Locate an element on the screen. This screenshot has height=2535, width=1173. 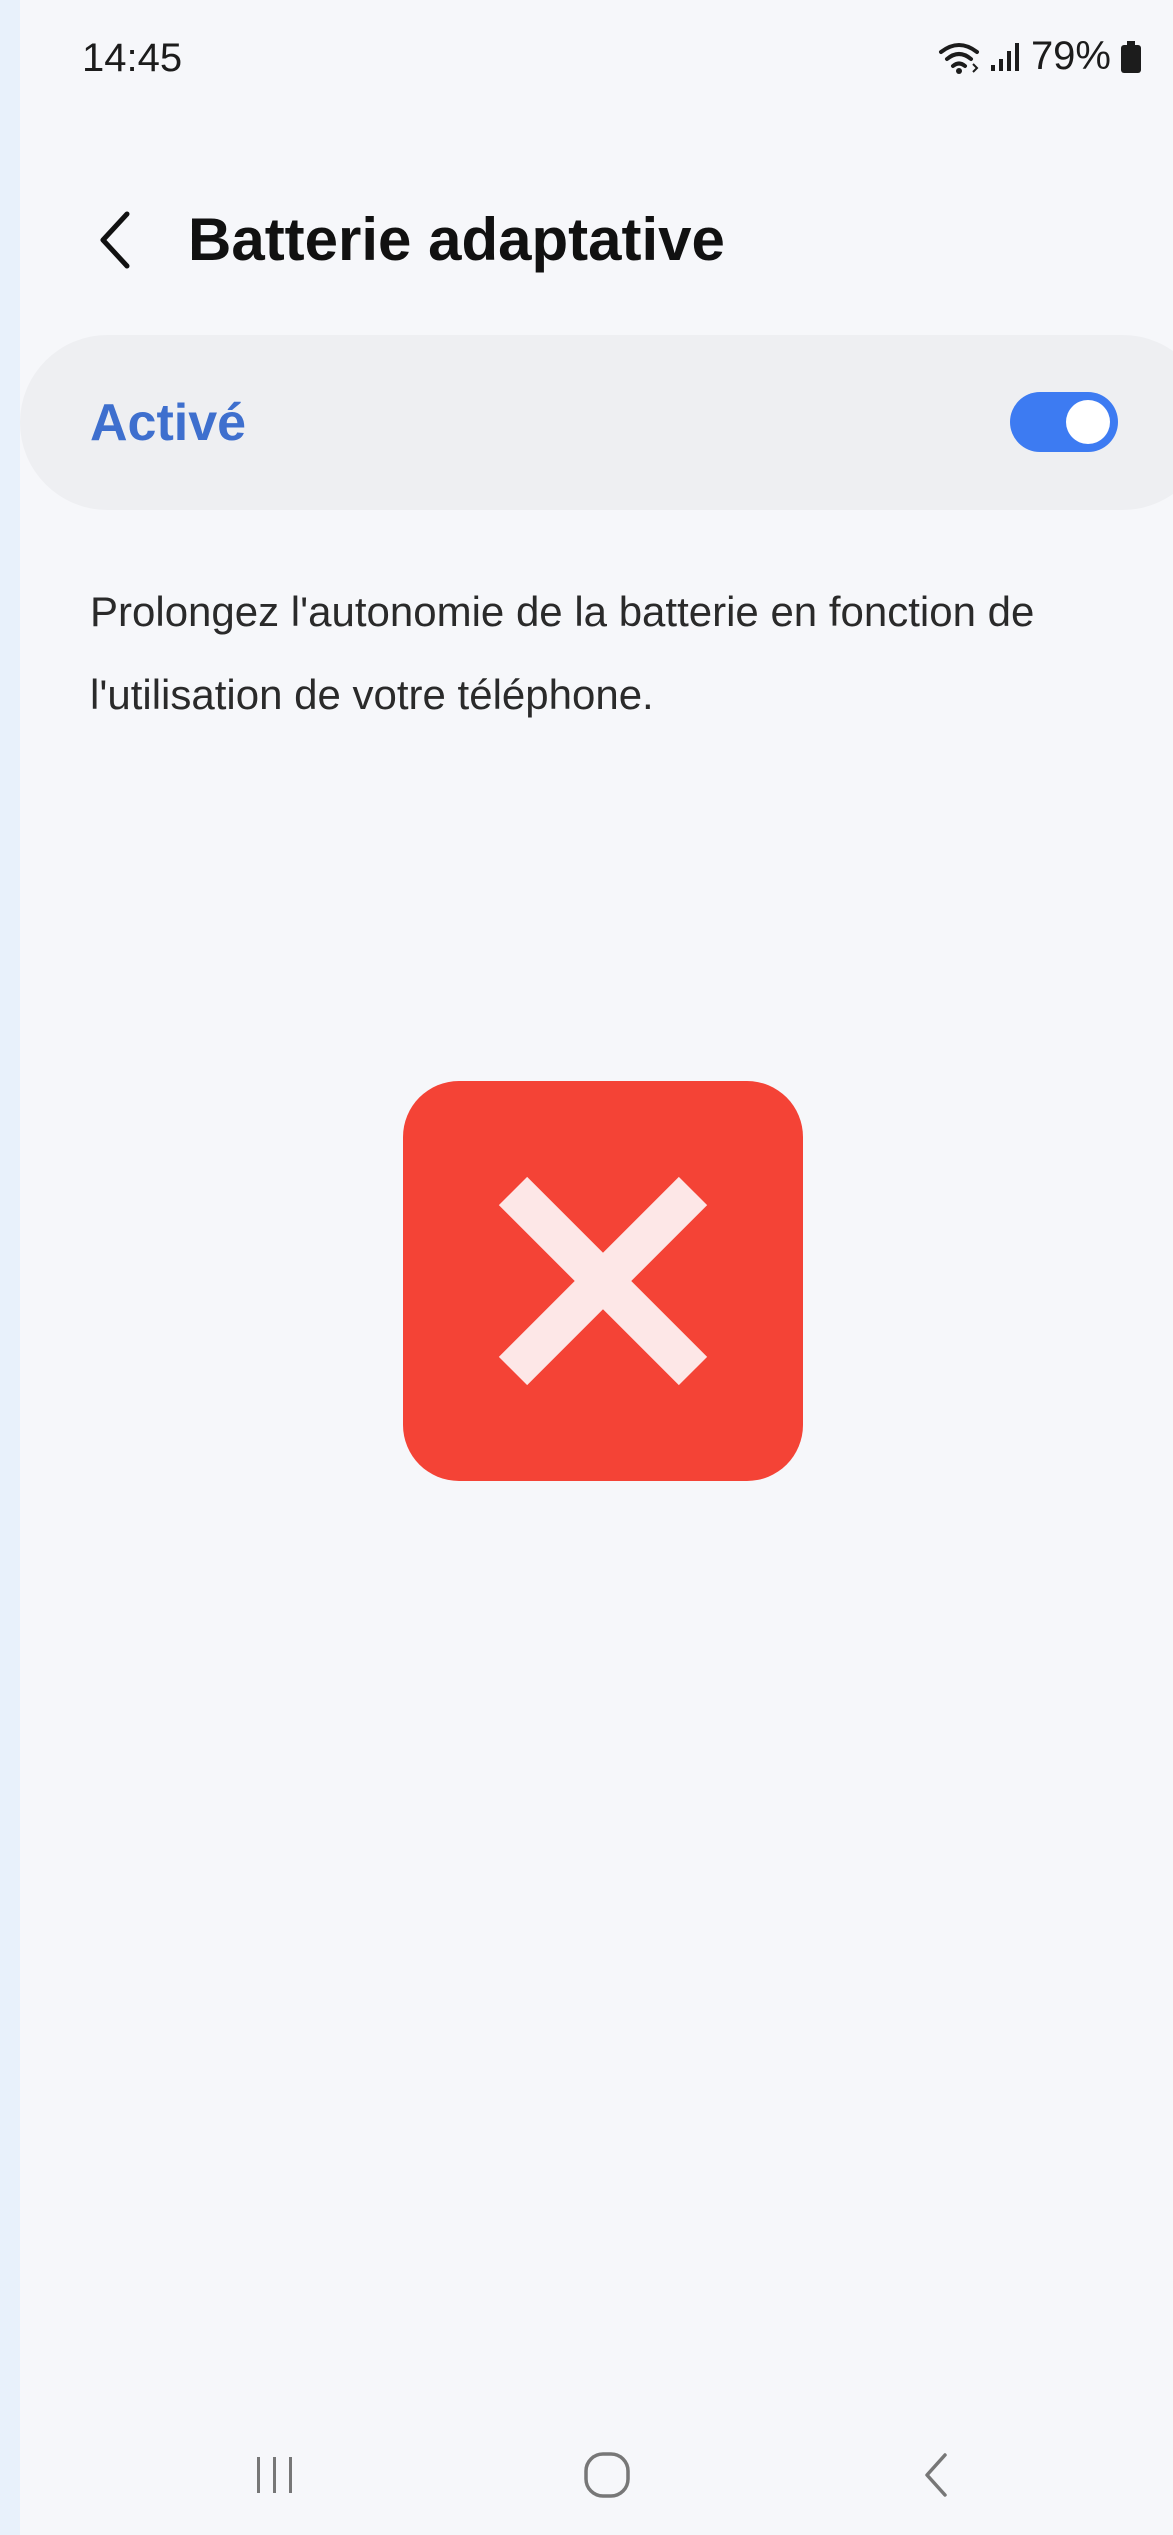
navigation-bar is located at coordinates (596, 2477).